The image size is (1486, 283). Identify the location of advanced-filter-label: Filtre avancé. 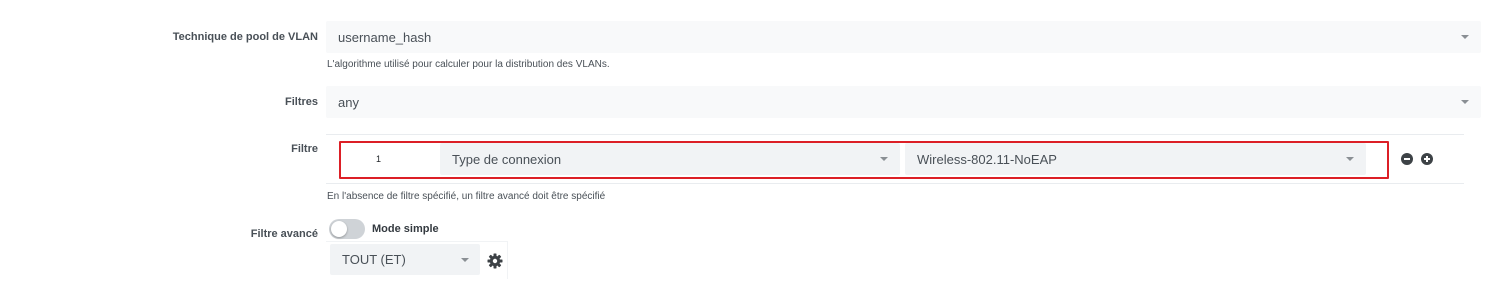
(284, 234).